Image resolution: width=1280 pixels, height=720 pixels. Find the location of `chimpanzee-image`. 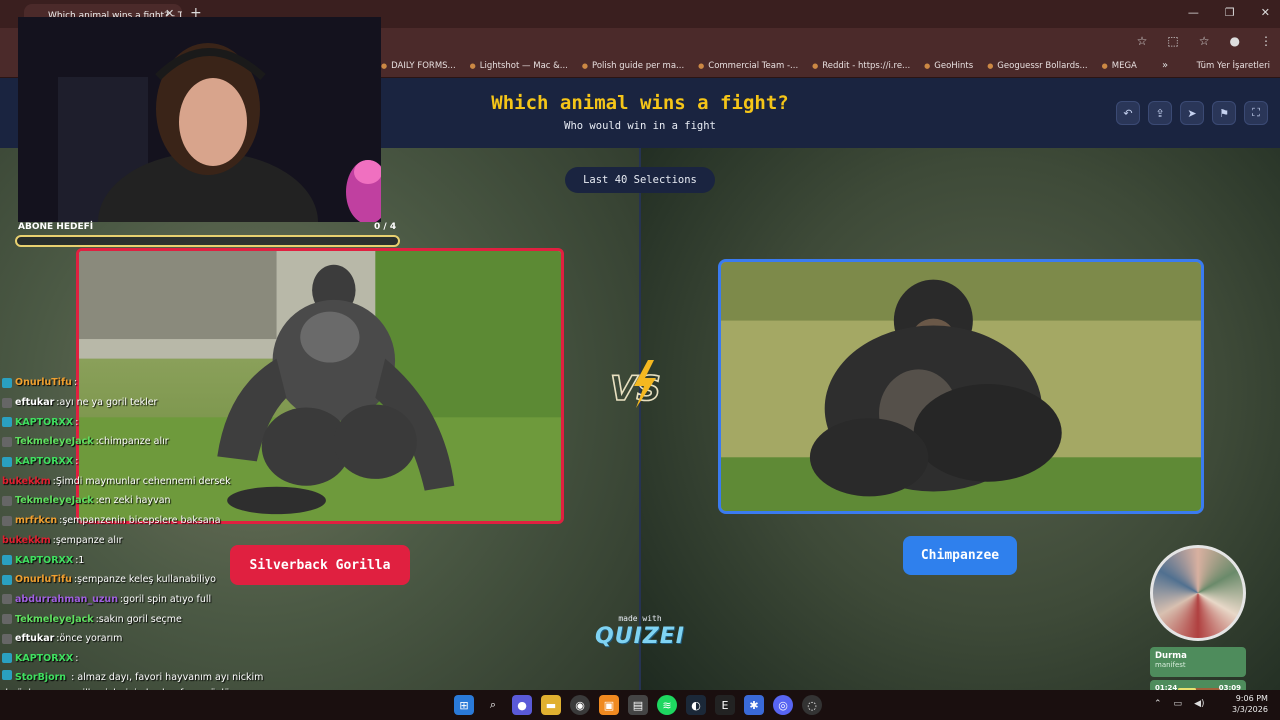

chimpanzee-image is located at coordinates (961, 386).